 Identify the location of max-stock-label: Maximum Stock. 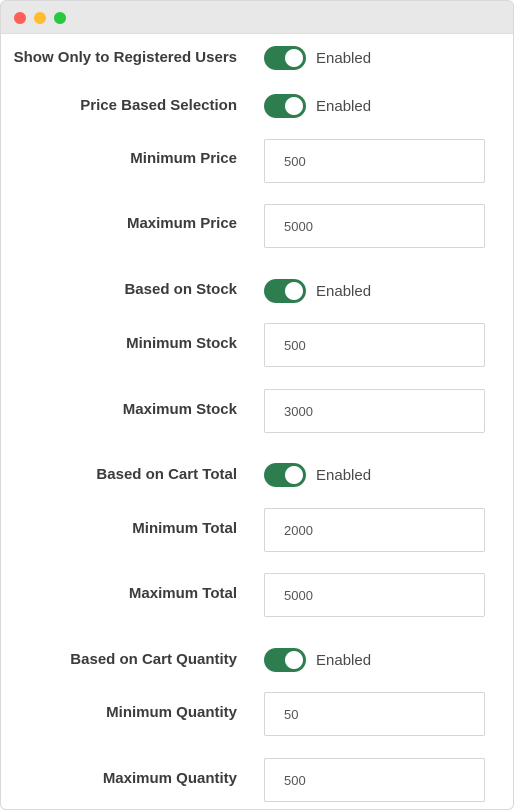
(179, 409).